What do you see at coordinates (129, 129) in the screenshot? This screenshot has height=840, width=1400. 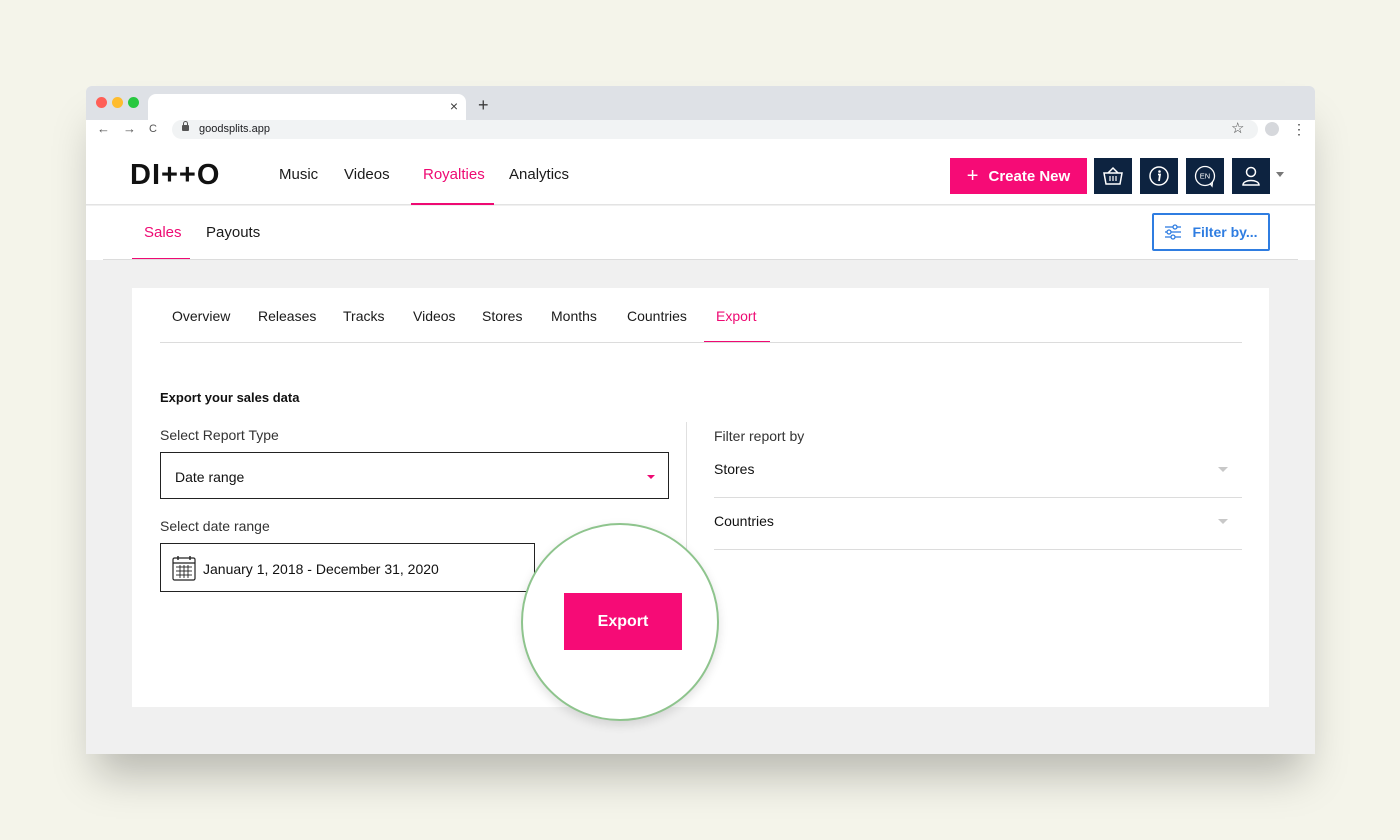 I see `forward-button: →` at bounding box center [129, 129].